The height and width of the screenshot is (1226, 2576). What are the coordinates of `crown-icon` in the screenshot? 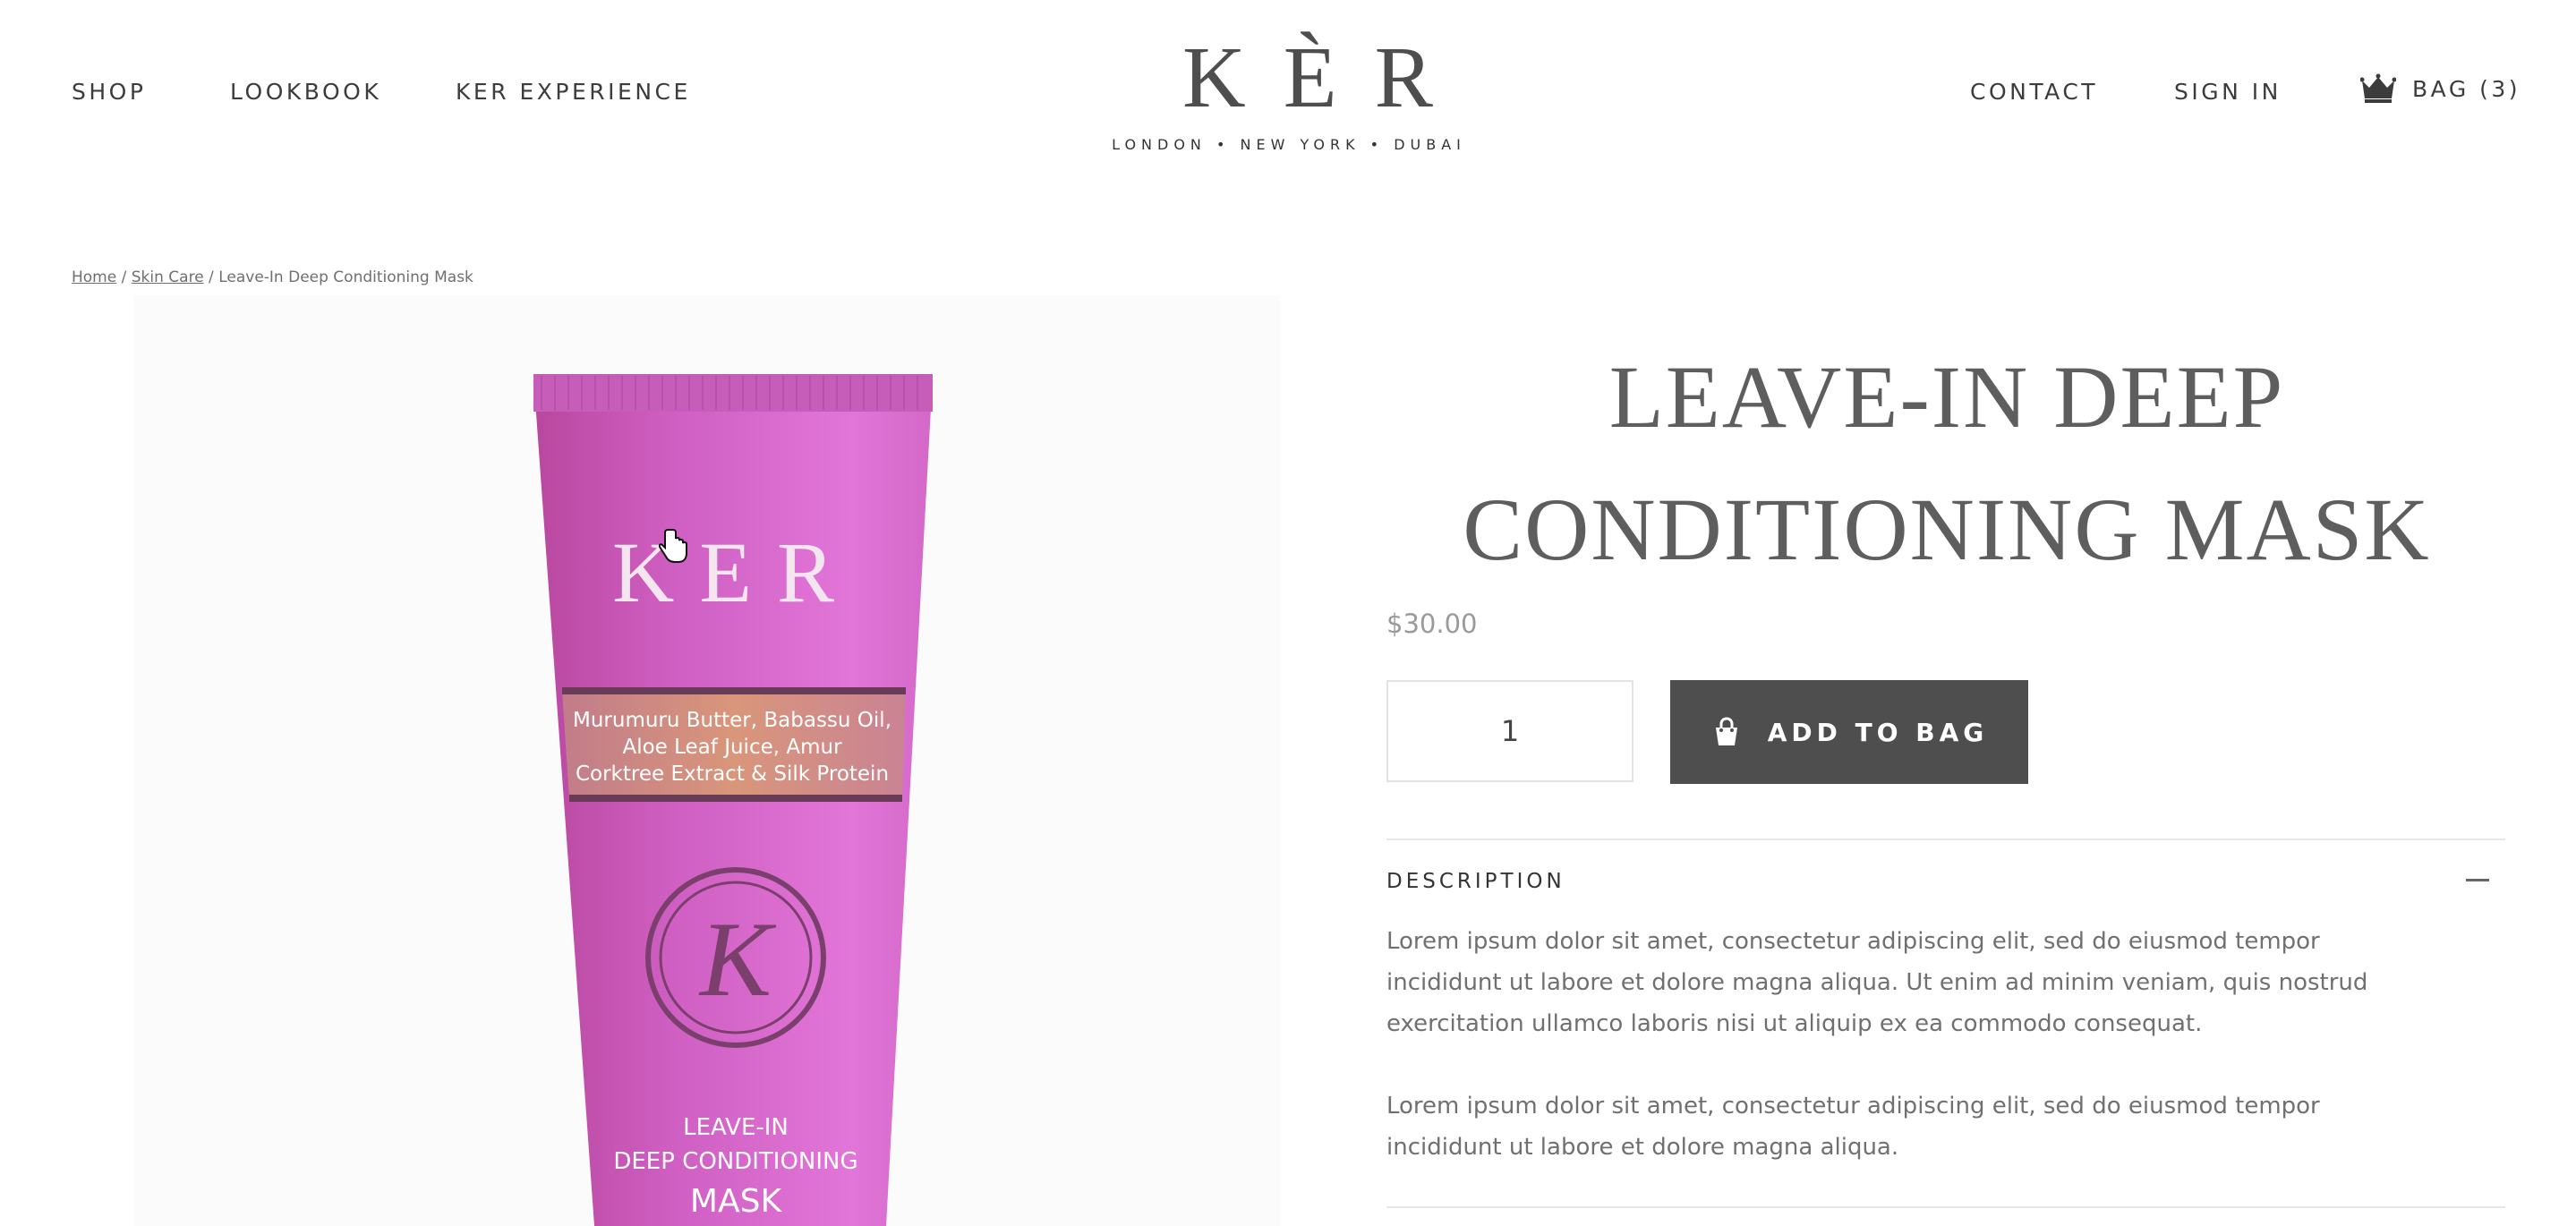 It's located at (2378, 88).